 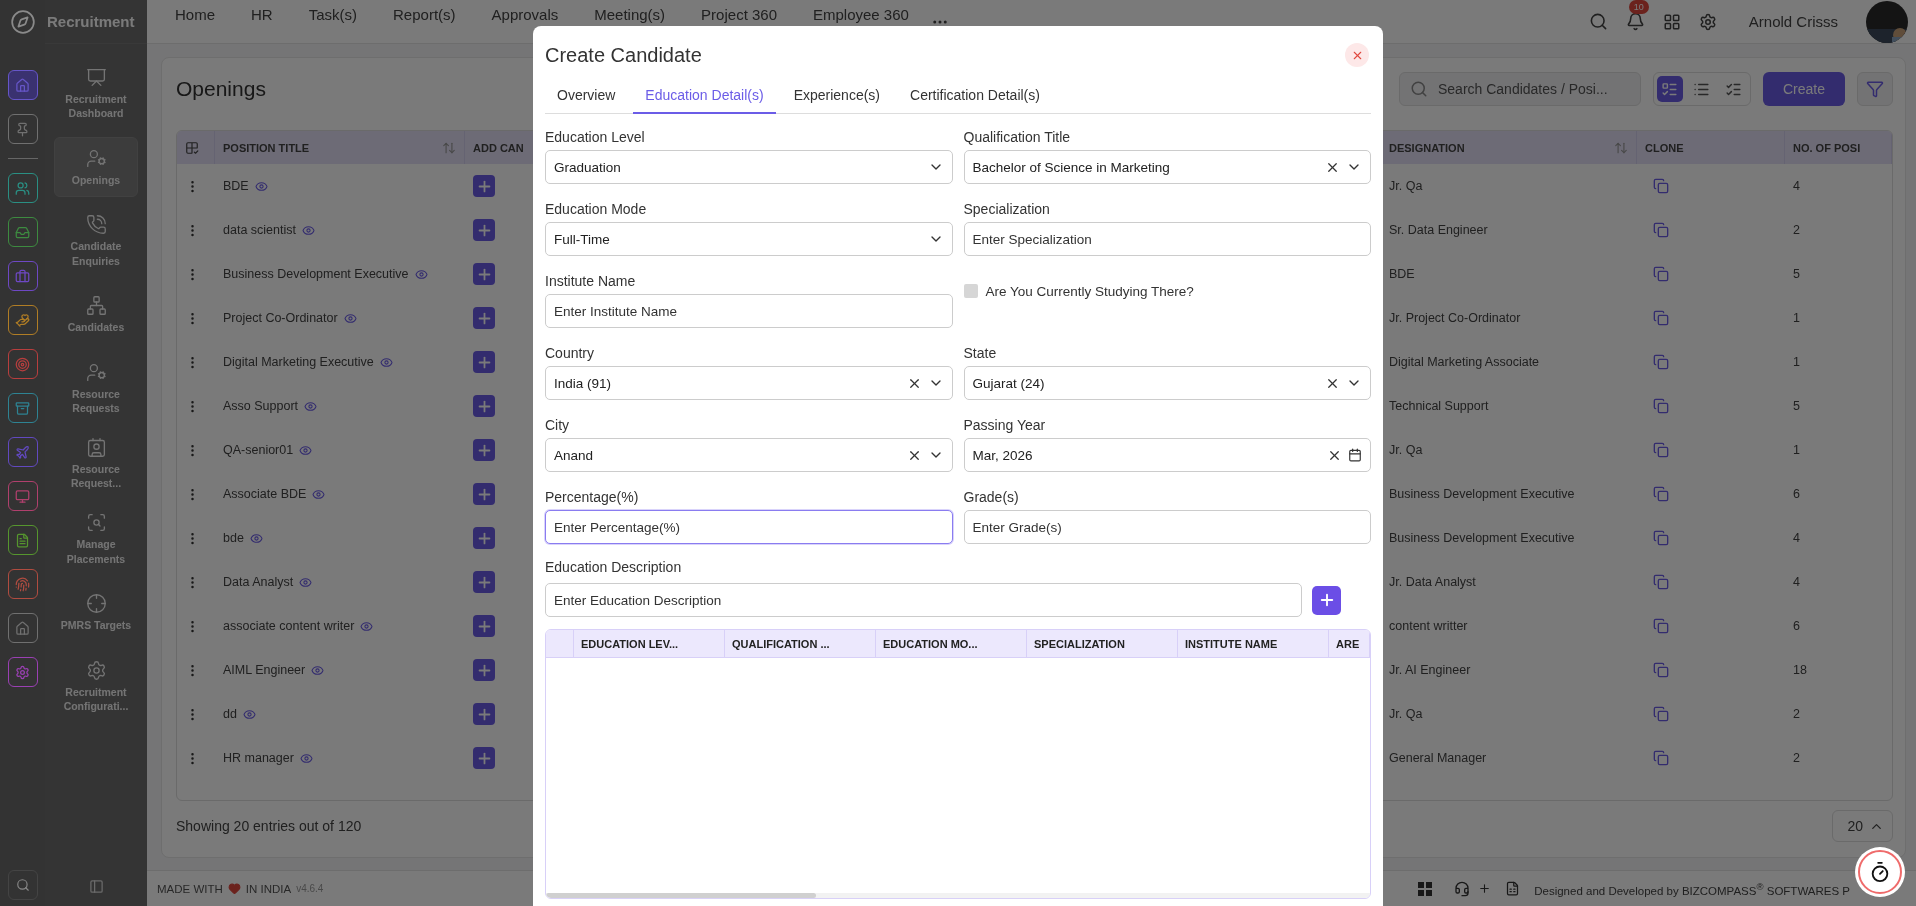 I want to click on input-field: Enter Education Description, so click(x=923, y=600).